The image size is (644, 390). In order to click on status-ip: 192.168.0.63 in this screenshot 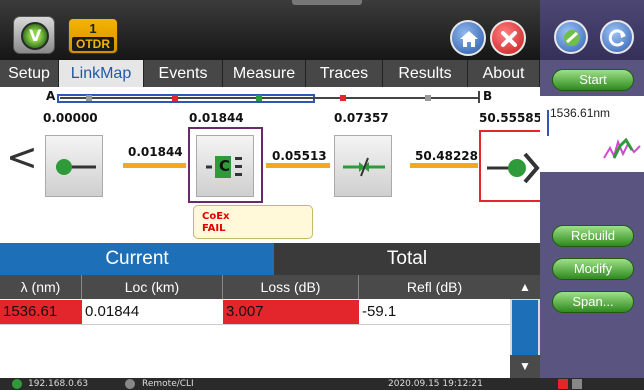, I will do `click(58, 384)`.